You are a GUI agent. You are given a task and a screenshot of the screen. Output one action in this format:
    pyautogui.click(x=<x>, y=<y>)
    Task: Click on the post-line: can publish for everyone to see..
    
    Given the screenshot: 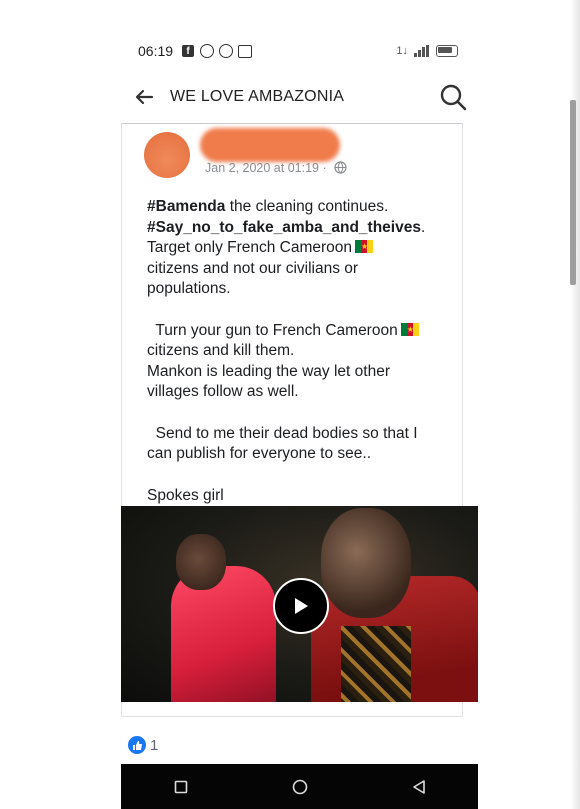 What is the action you would take?
    pyautogui.click(x=259, y=453)
    